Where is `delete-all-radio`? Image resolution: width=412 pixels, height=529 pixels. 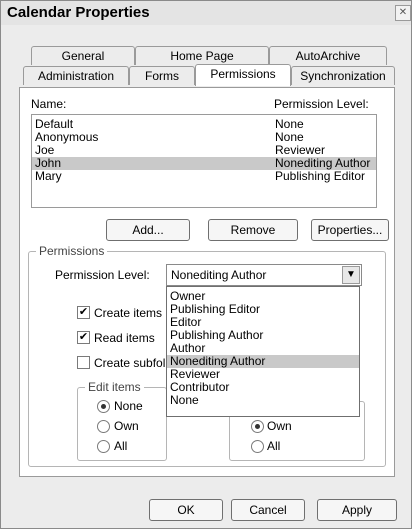
delete-all-radio is located at coordinates (257, 446).